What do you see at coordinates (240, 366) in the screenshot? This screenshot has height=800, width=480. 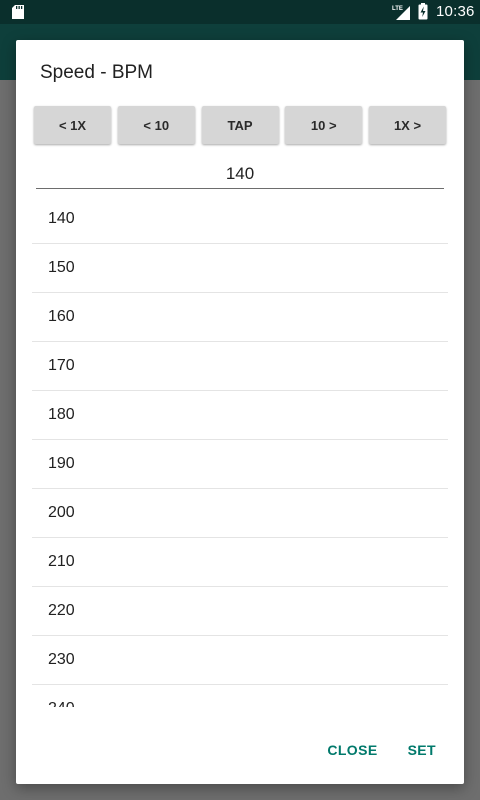 I see `list-item: 170` at bounding box center [240, 366].